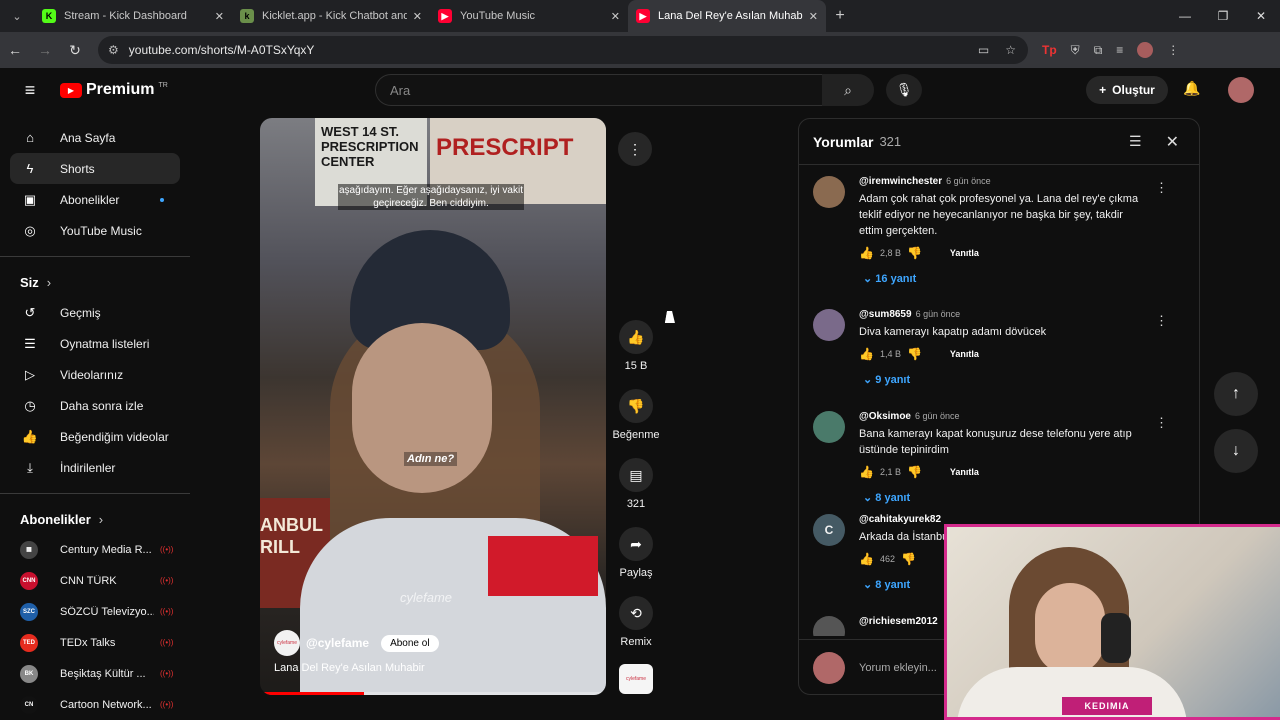  What do you see at coordinates (95, 519) in the screenshot?
I see `sidebar-subscriptions-heading: Abonelikler ›` at bounding box center [95, 519].